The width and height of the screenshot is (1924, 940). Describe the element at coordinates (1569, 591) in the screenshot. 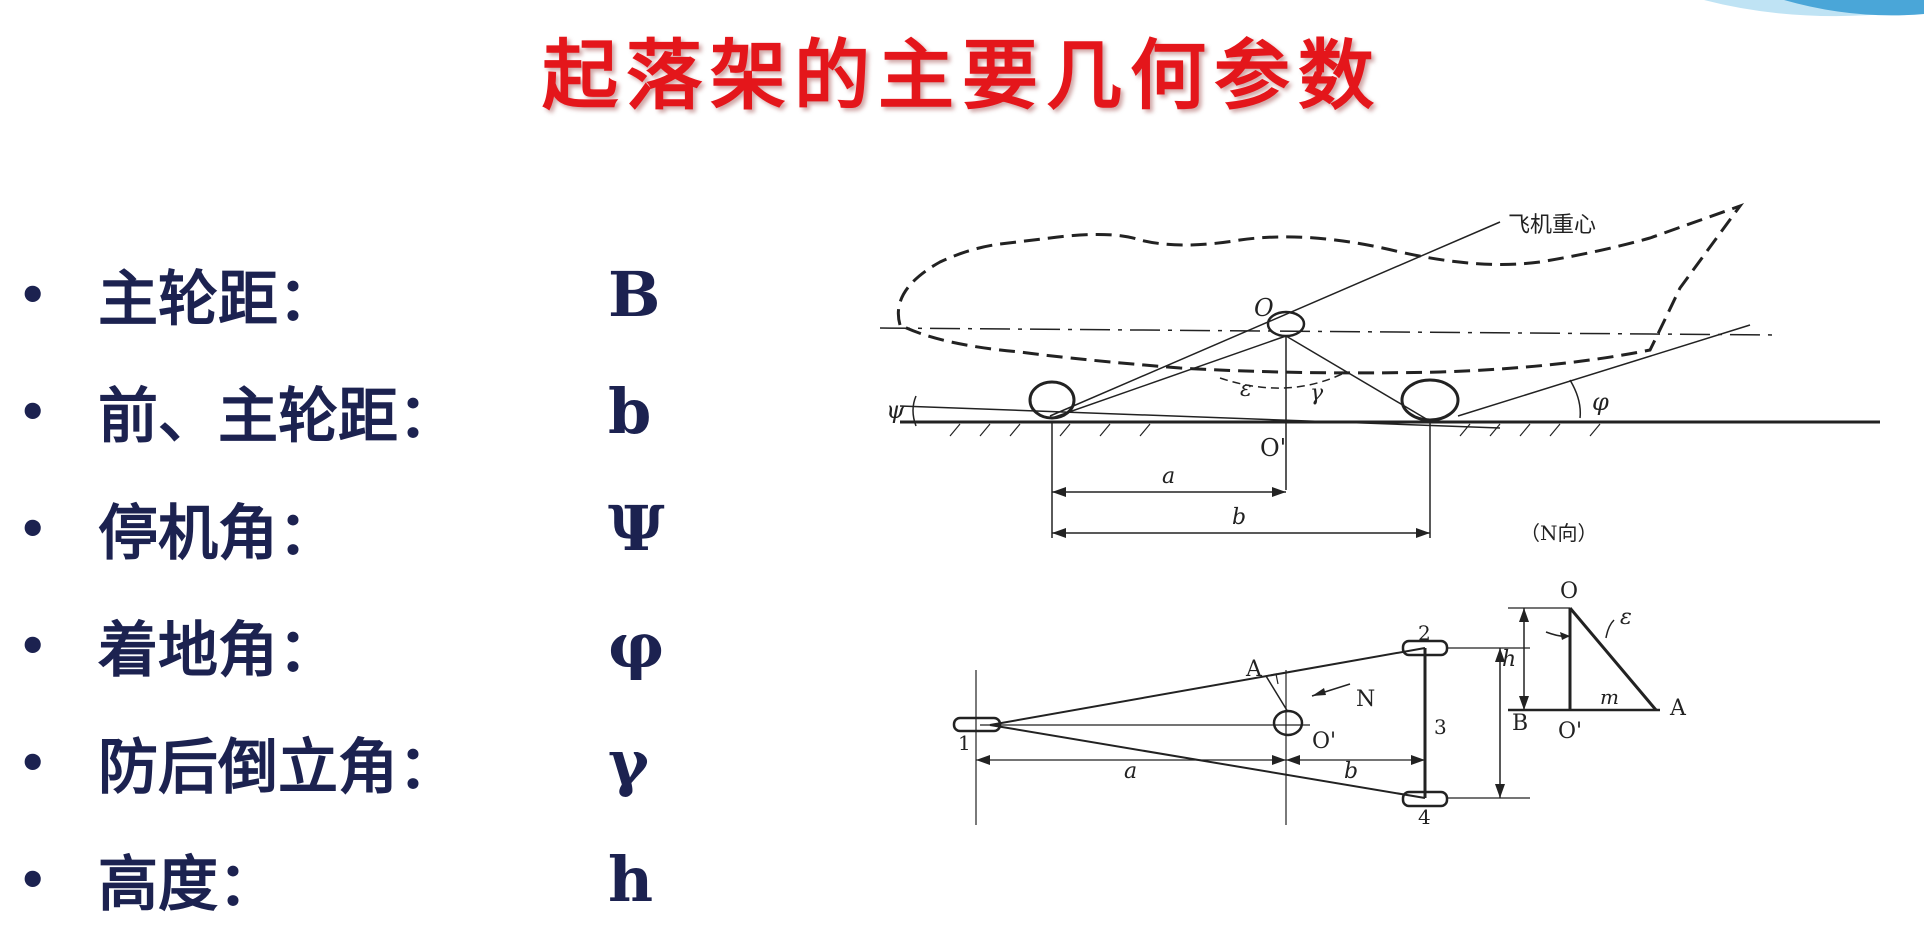

I see `n-view-o-label: O` at that location.